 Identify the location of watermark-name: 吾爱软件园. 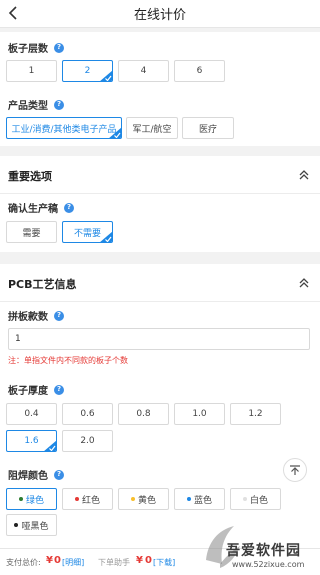
(263, 551).